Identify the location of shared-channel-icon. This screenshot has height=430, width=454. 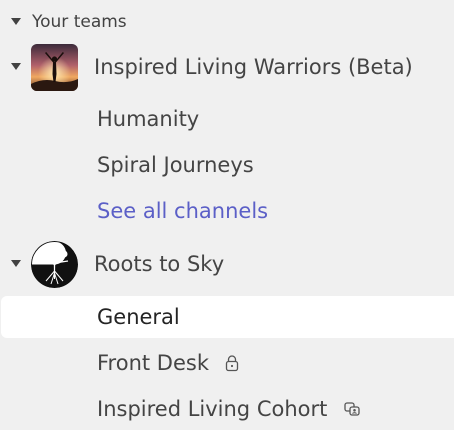
(352, 409).